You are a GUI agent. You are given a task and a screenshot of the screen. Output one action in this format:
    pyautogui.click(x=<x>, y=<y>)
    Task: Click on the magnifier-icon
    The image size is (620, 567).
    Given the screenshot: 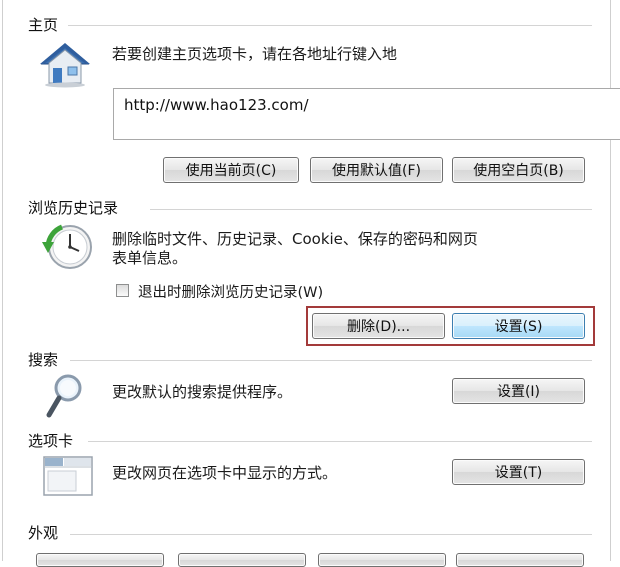 What is the action you would take?
    pyautogui.click(x=65, y=396)
    